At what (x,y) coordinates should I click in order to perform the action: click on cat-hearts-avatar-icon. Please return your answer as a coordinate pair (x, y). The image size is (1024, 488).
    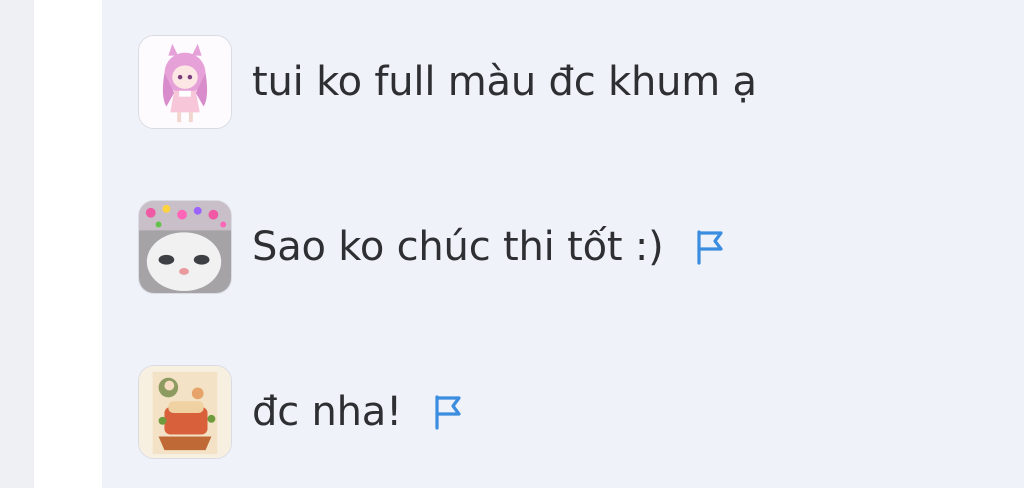
    Looking at the image, I should click on (185, 247).